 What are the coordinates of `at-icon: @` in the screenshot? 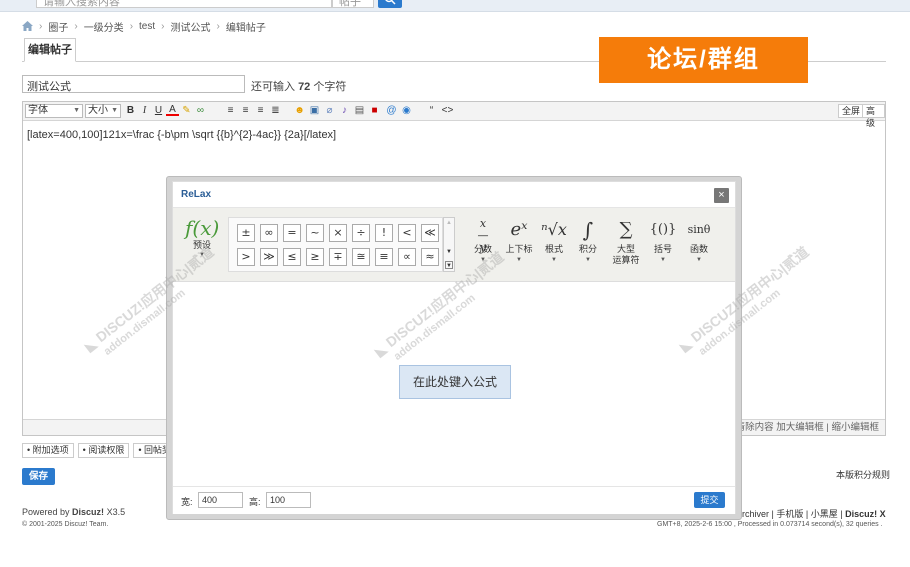 It's located at (391, 111).